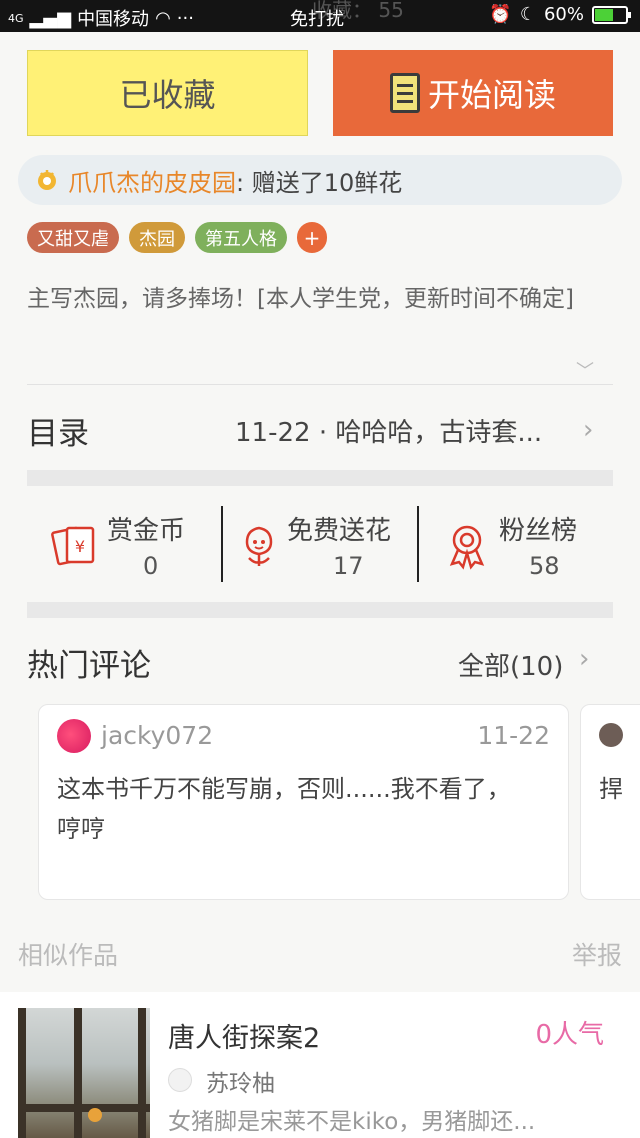  I want to click on book-intro: 主写杰园，请多捧场！[本人学生党，更新时间不确定], so click(300, 299).